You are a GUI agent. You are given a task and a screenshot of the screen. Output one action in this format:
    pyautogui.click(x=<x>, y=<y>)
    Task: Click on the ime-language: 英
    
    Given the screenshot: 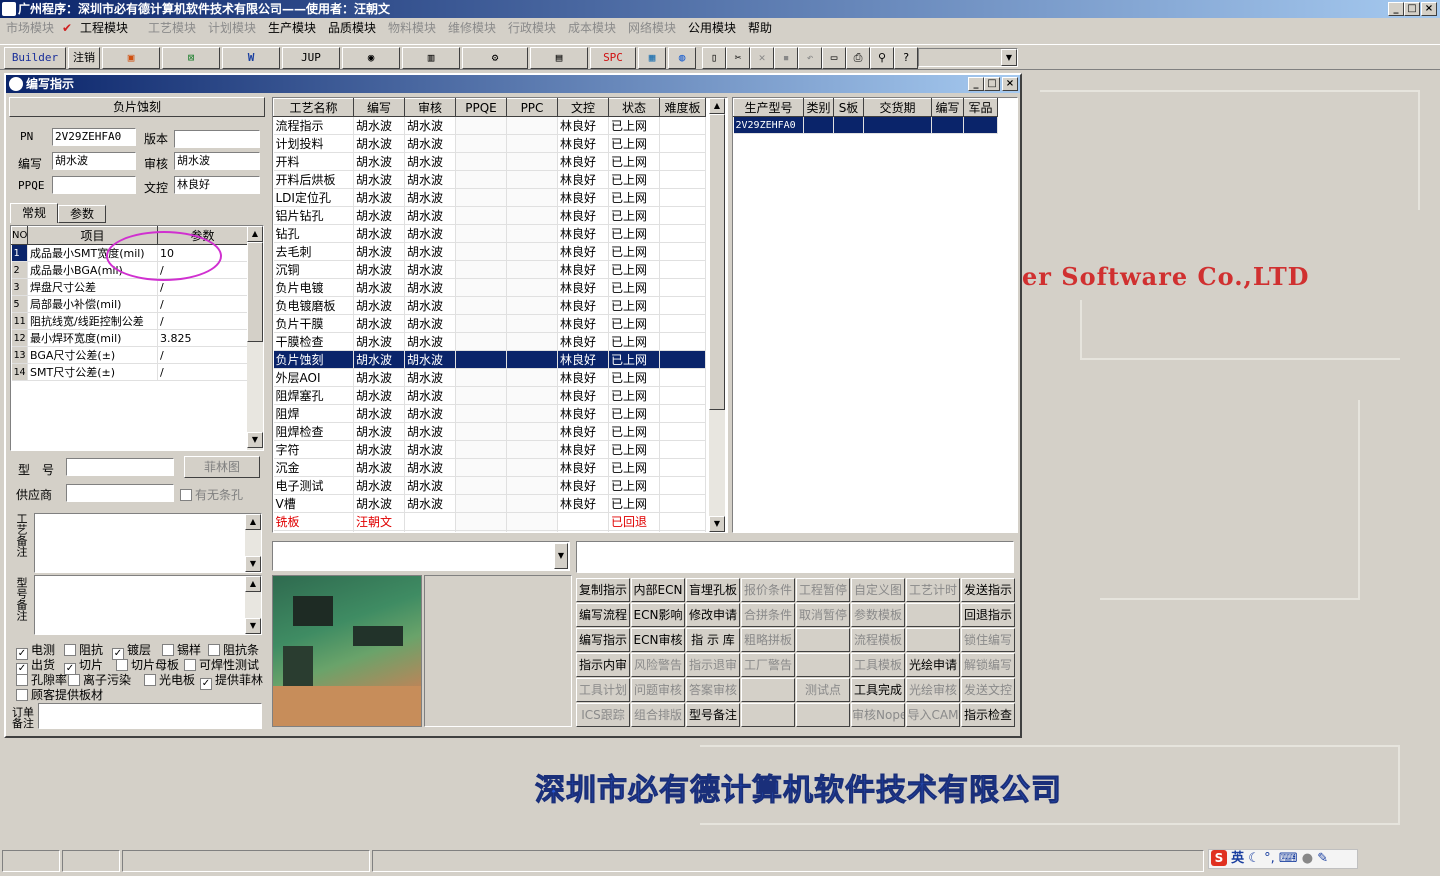 What is the action you would take?
    pyautogui.click(x=1237, y=858)
    